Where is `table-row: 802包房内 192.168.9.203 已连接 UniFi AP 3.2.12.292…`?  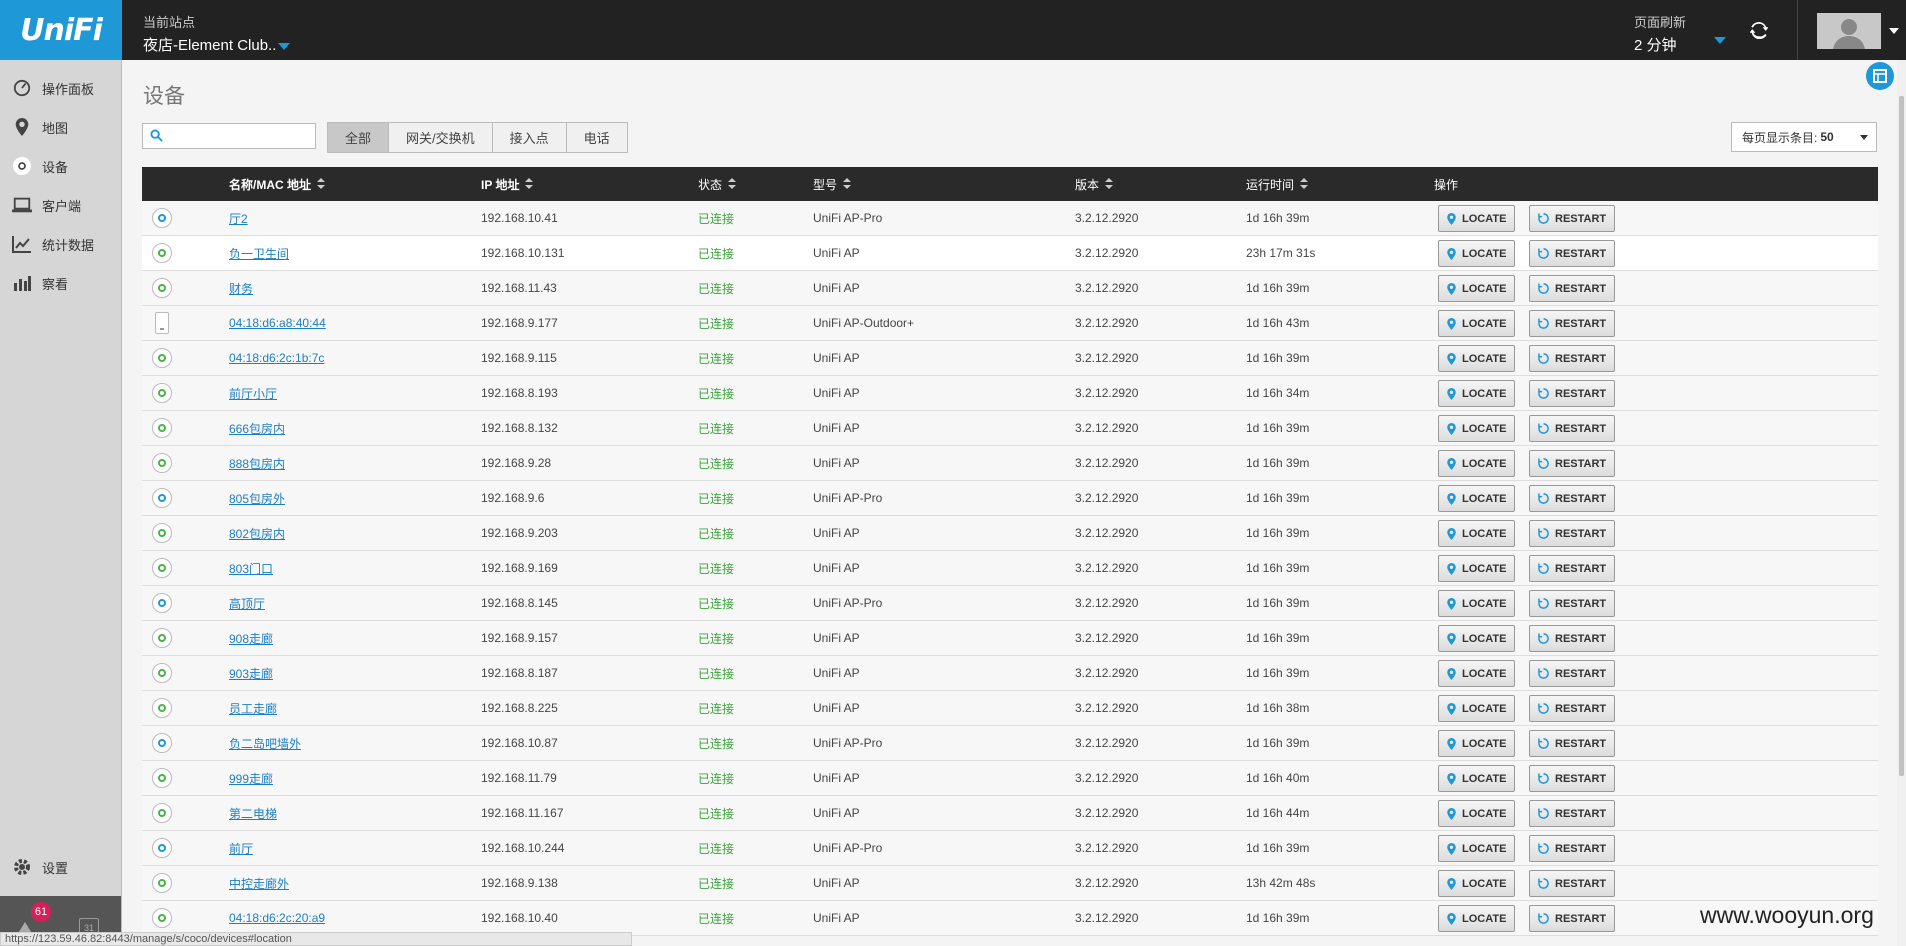 table-row: 802包房内 192.168.9.203 已连接 UniFi AP 3.2.12.292… is located at coordinates (1010, 533).